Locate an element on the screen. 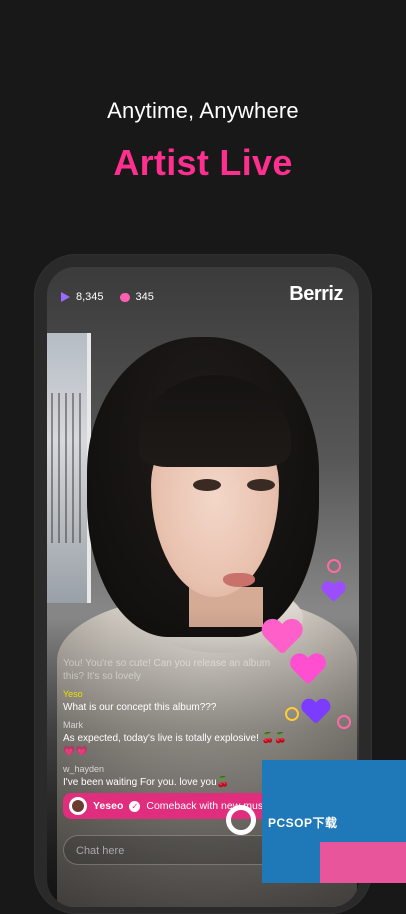 The image size is (406, 914). watermark-logo-icon is located at coordinates (241, 820).